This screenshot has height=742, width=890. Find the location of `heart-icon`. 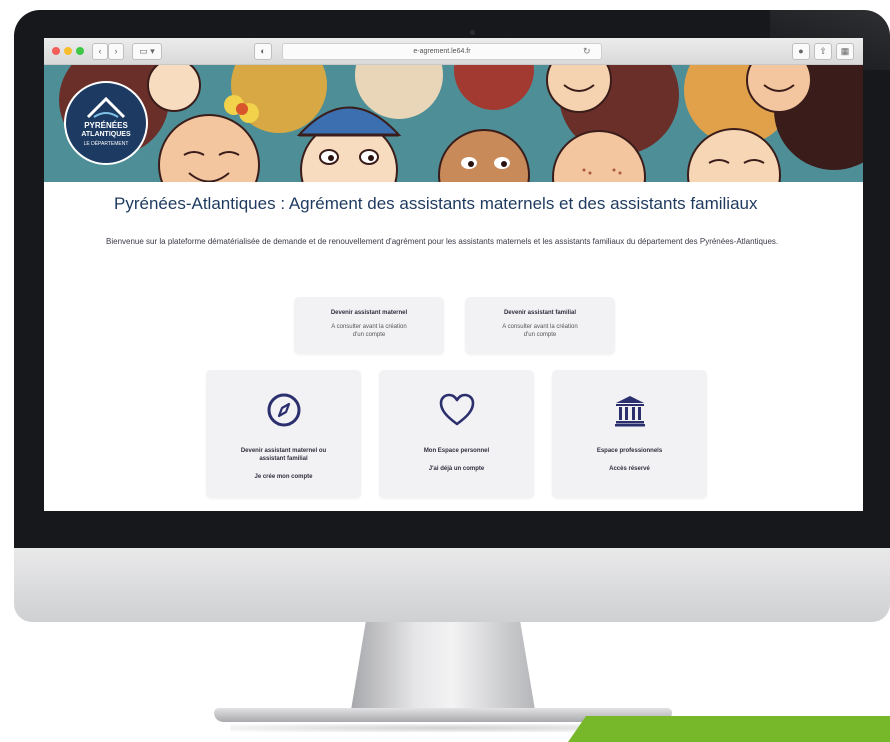

heart-icon is located at coordinates (456, 409).